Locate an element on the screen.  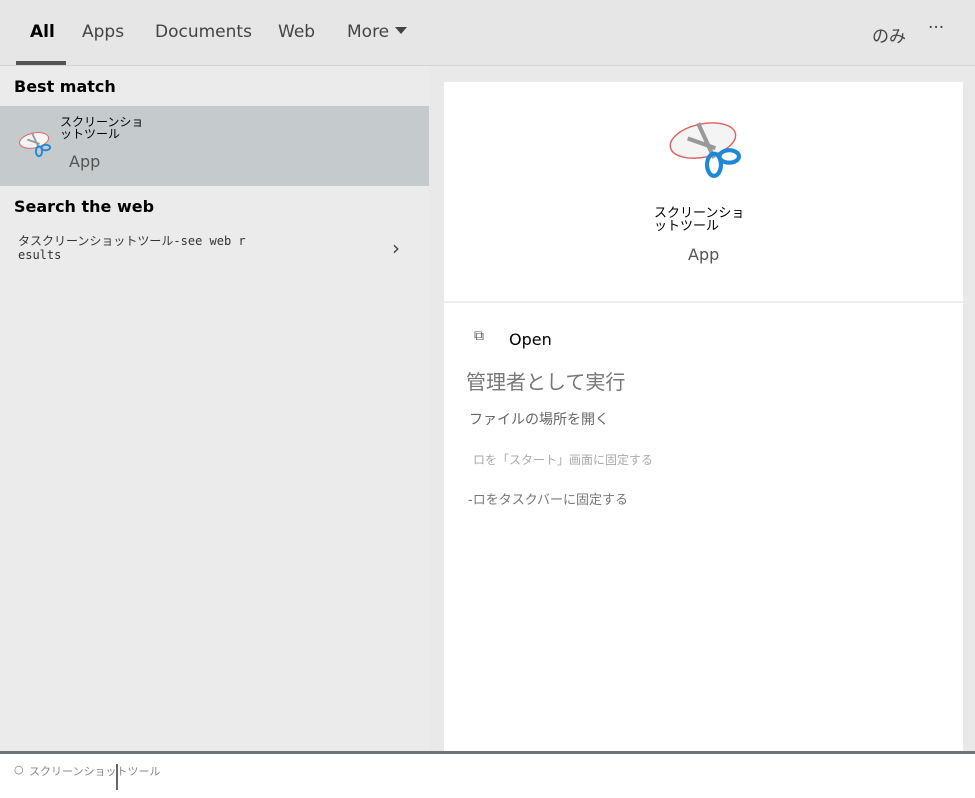
tab-apps: Apps is located at coordinates (103, 32).